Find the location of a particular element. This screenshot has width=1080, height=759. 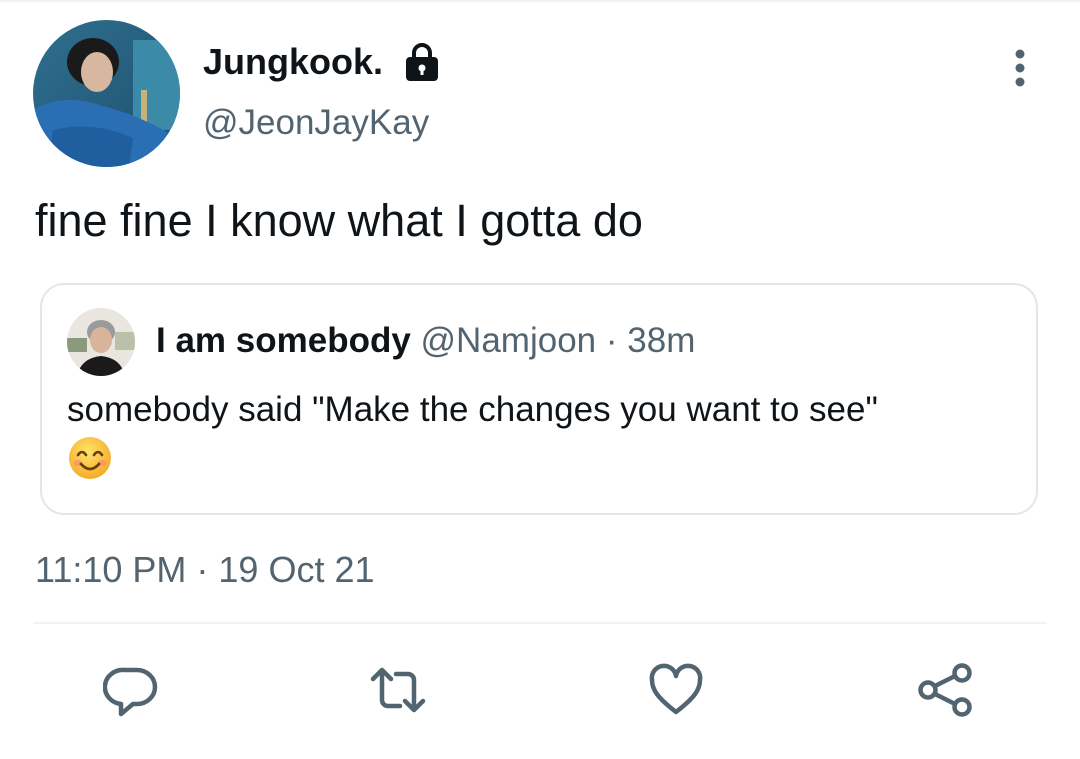

retweet-button is located at coordinates (398, 690).